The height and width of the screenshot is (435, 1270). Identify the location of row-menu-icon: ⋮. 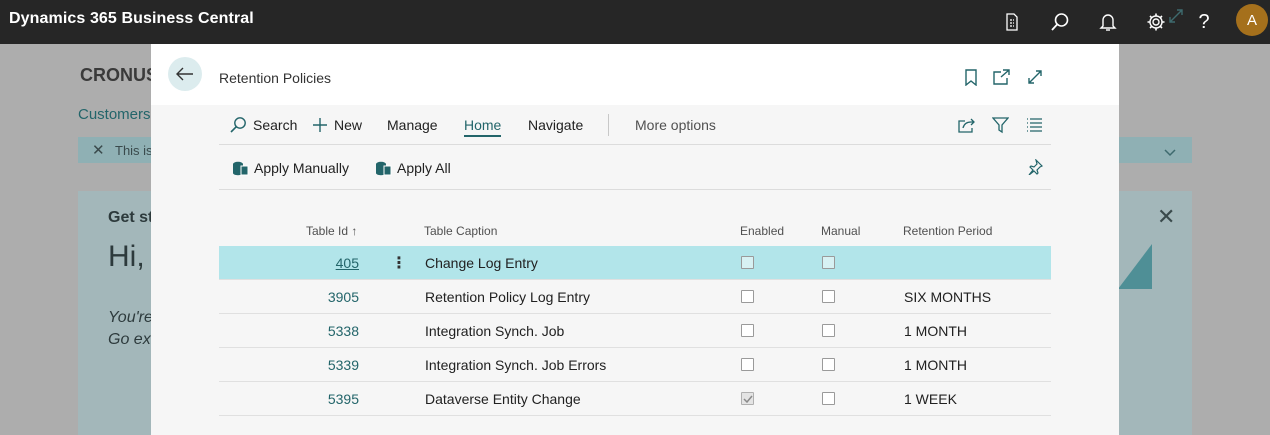
(399, 263).